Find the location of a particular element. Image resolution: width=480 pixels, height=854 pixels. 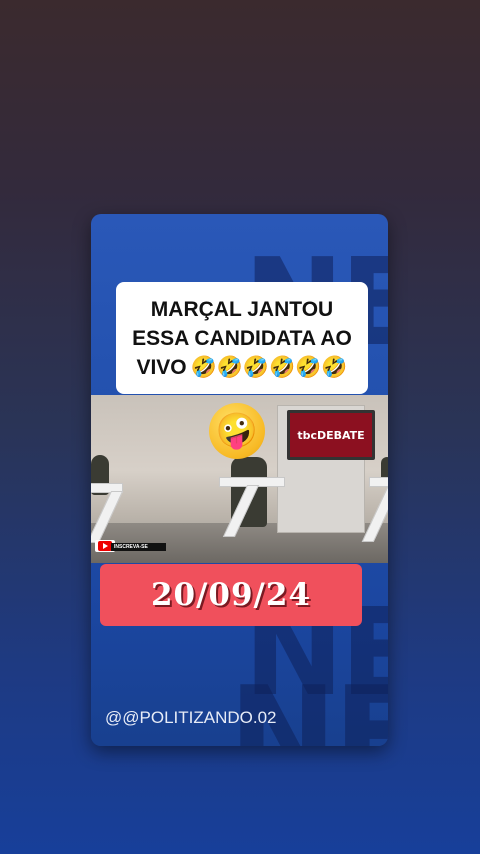

date-banner: 20/09/24 is located at coordinates (231, 595).